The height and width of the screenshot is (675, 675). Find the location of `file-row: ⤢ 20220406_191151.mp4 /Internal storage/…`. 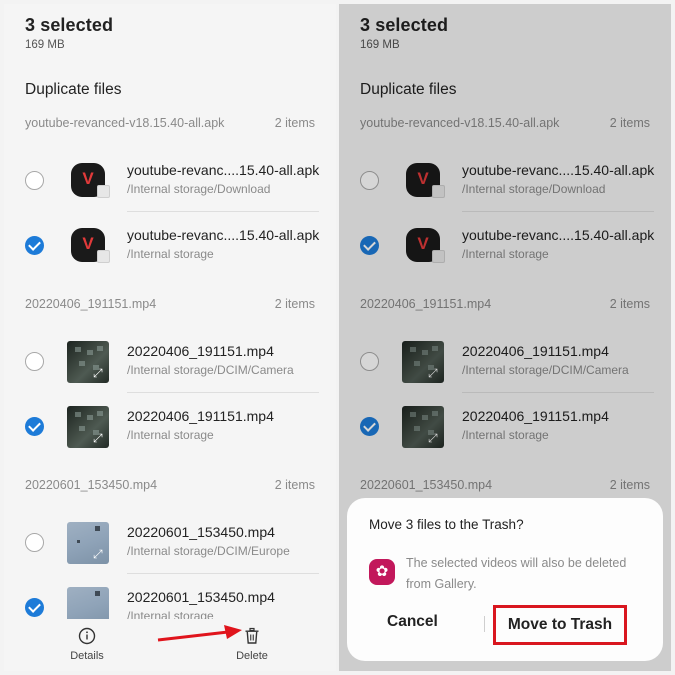

file-row: ⤢ 20220406_191151.mp4 /Internal storage/… is located at coordinates (170, 362).